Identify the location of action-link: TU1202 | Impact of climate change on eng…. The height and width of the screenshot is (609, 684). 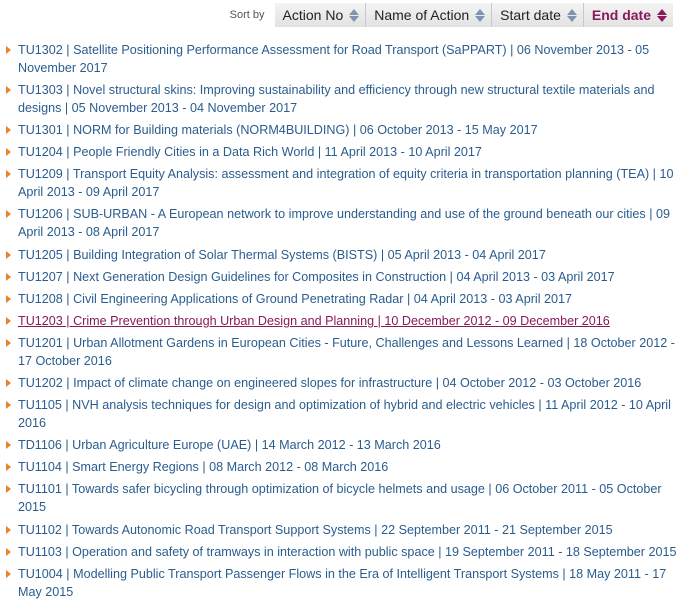
(329, 383).